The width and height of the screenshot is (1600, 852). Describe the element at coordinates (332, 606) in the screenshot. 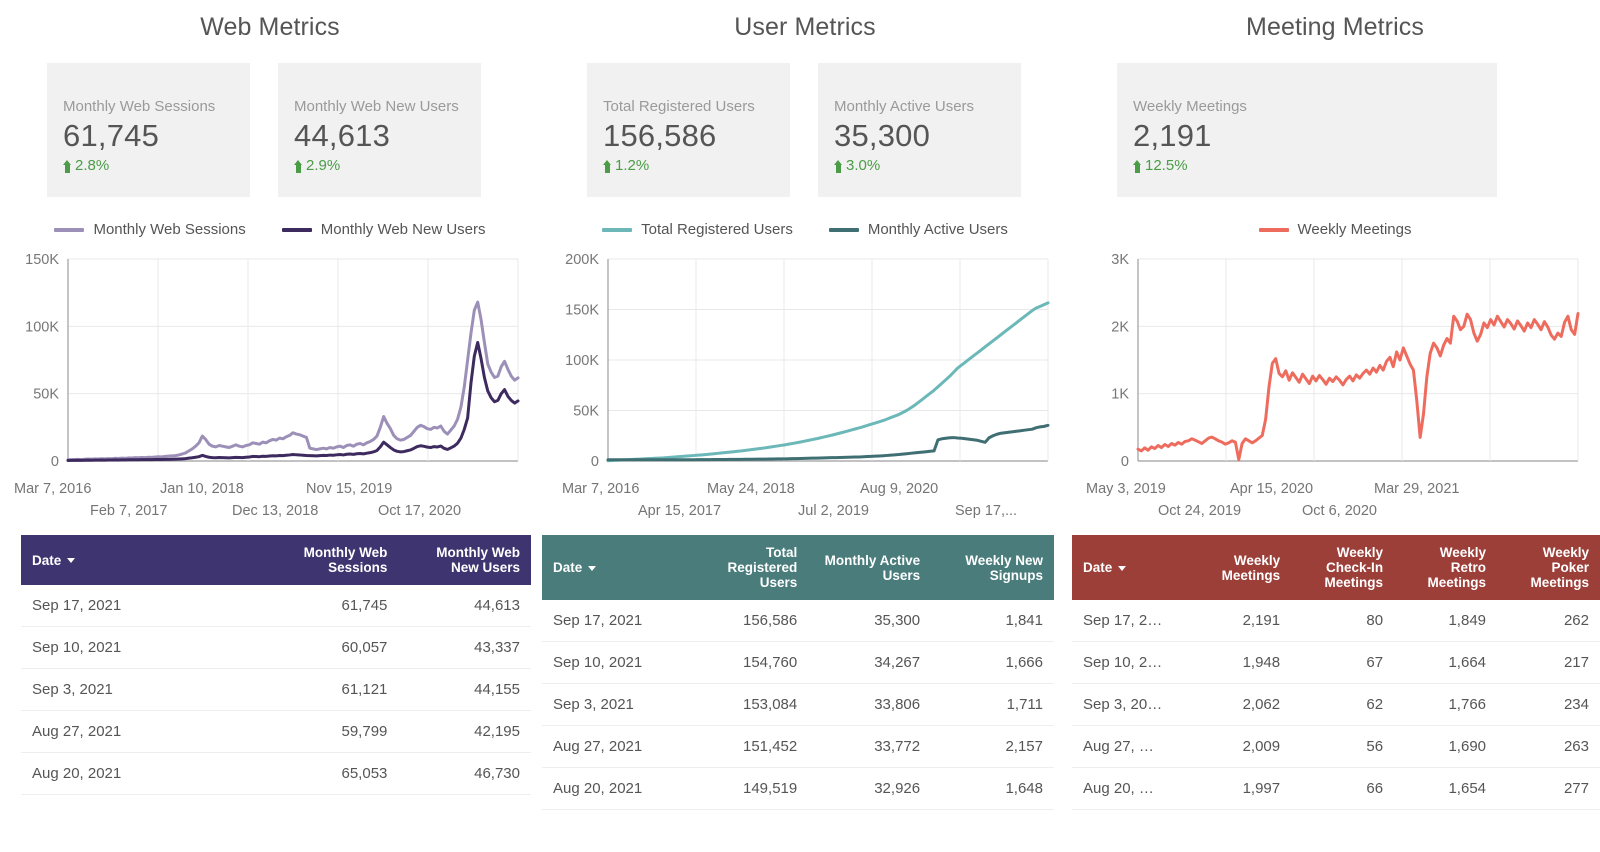

I see `cell-value: 61,745` at that location.